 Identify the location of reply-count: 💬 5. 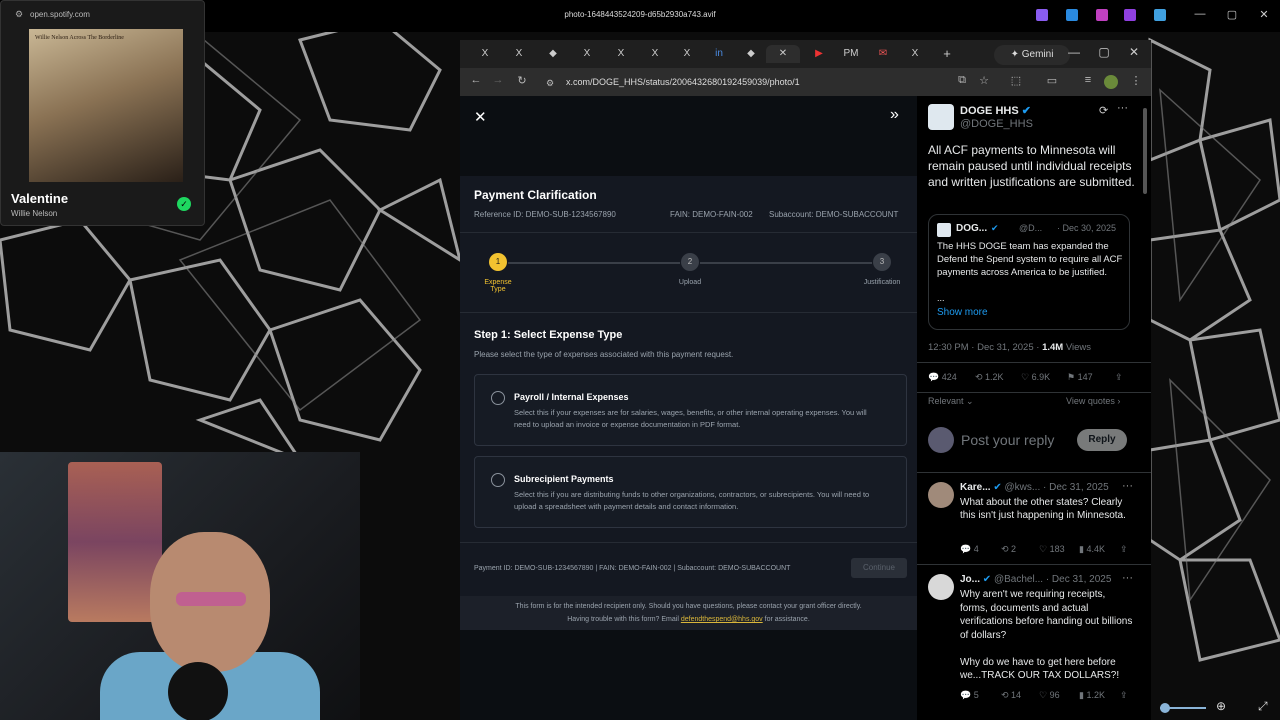
(969, 695).